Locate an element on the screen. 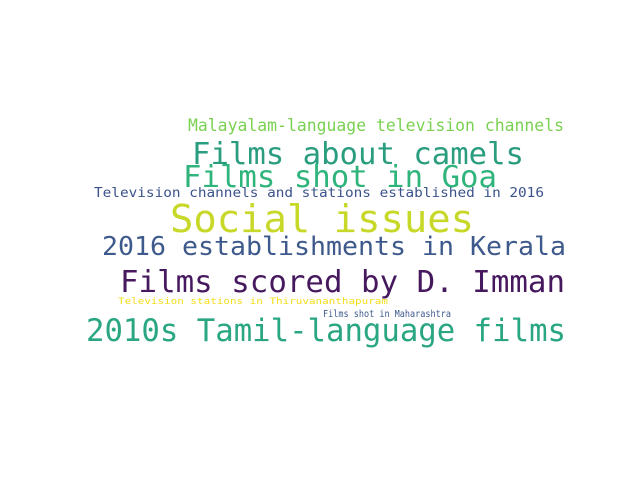  word-malayalam-language-television-channels: Malayalam-language television channels is located at coordinates (376, 126).